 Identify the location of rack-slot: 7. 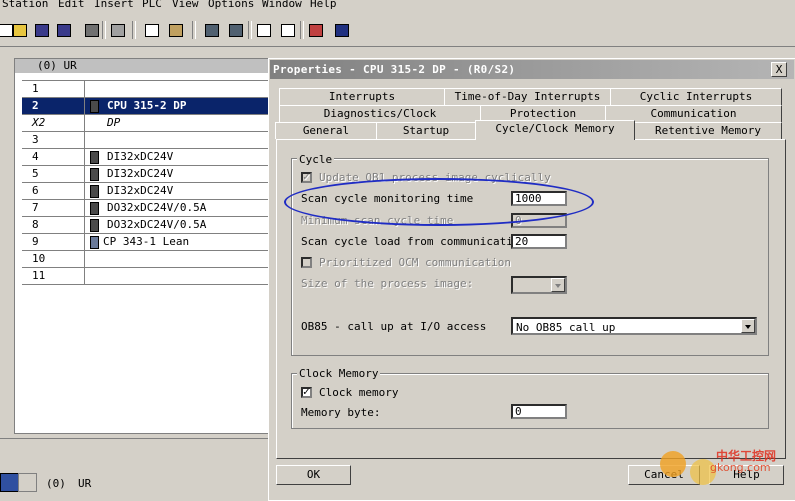
(35, 207).